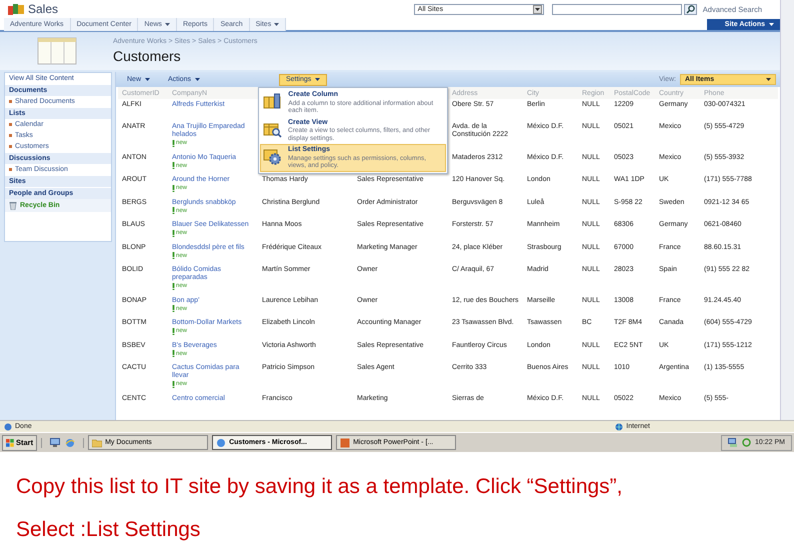  What do you see at coordinates (733, 443) in the screenshot?
I see `network-icon` at bounding box center [733, 443].